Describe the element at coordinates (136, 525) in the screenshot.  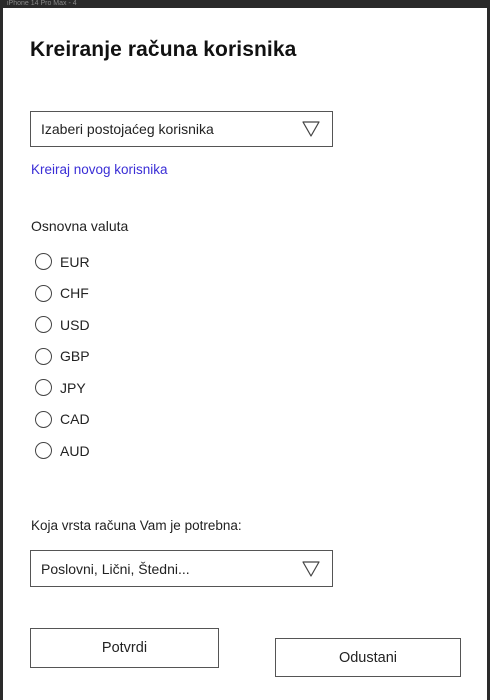
I see `account-type-label: Koja vrsta računa Vam je potrebna:` at that location.